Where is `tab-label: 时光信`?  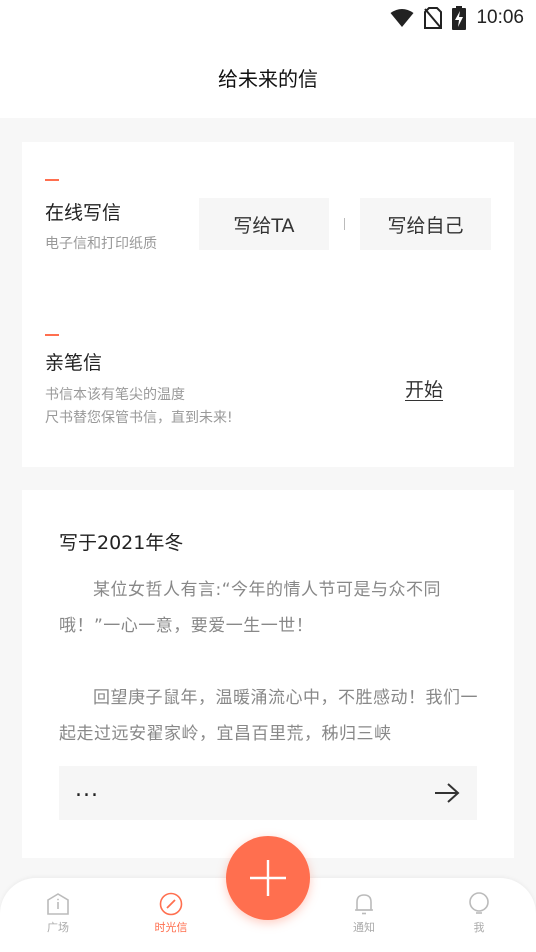 tab-label: 时光信 is located at coordinates (171, 927).